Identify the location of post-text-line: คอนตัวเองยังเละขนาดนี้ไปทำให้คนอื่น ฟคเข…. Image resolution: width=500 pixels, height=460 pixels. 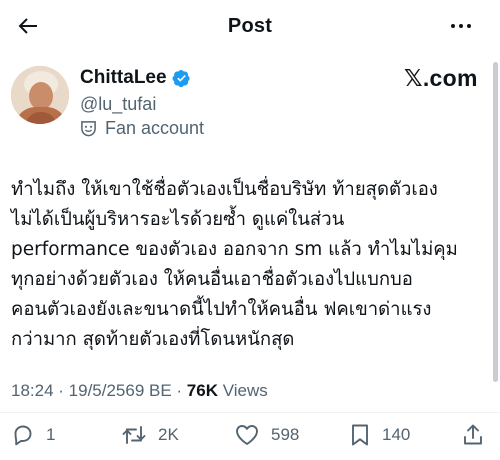
(221, 309).